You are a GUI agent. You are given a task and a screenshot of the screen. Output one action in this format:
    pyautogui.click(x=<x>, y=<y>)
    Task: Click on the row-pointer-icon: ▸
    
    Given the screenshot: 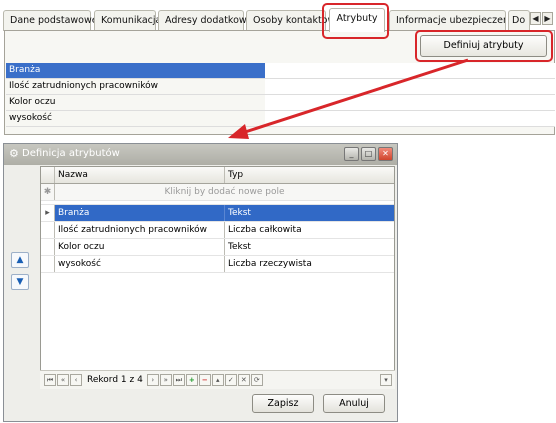 What is the action you would take?
    pyautogui.click(x=48, y=213)
    